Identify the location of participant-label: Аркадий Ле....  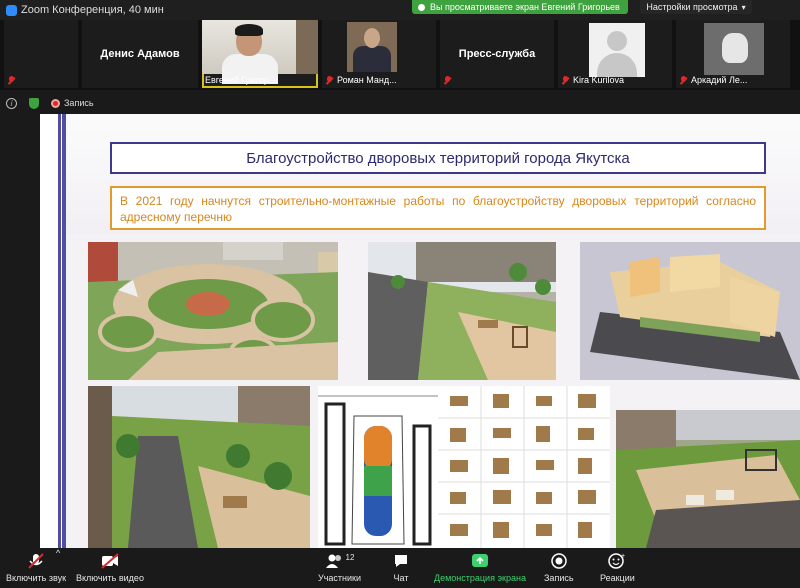
(713, 80).